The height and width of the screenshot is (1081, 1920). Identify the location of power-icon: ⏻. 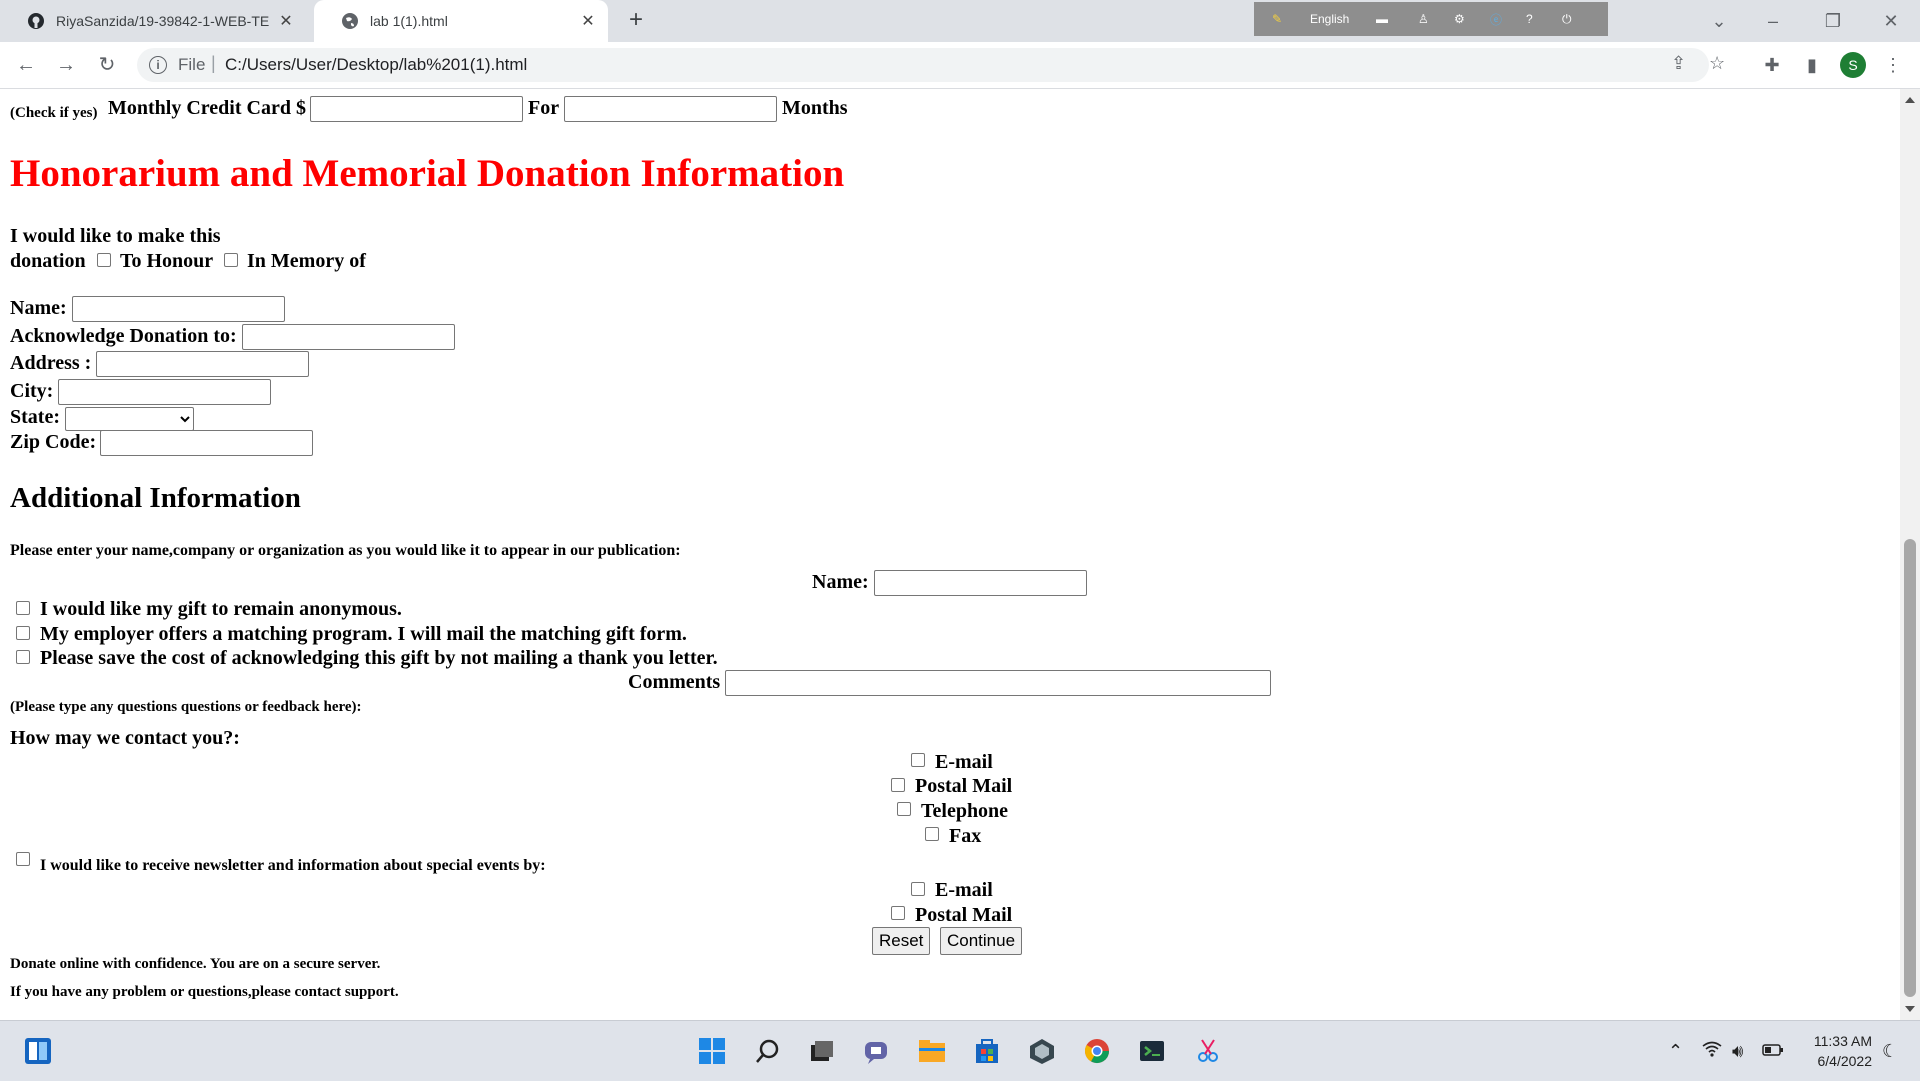
(1574, 19).